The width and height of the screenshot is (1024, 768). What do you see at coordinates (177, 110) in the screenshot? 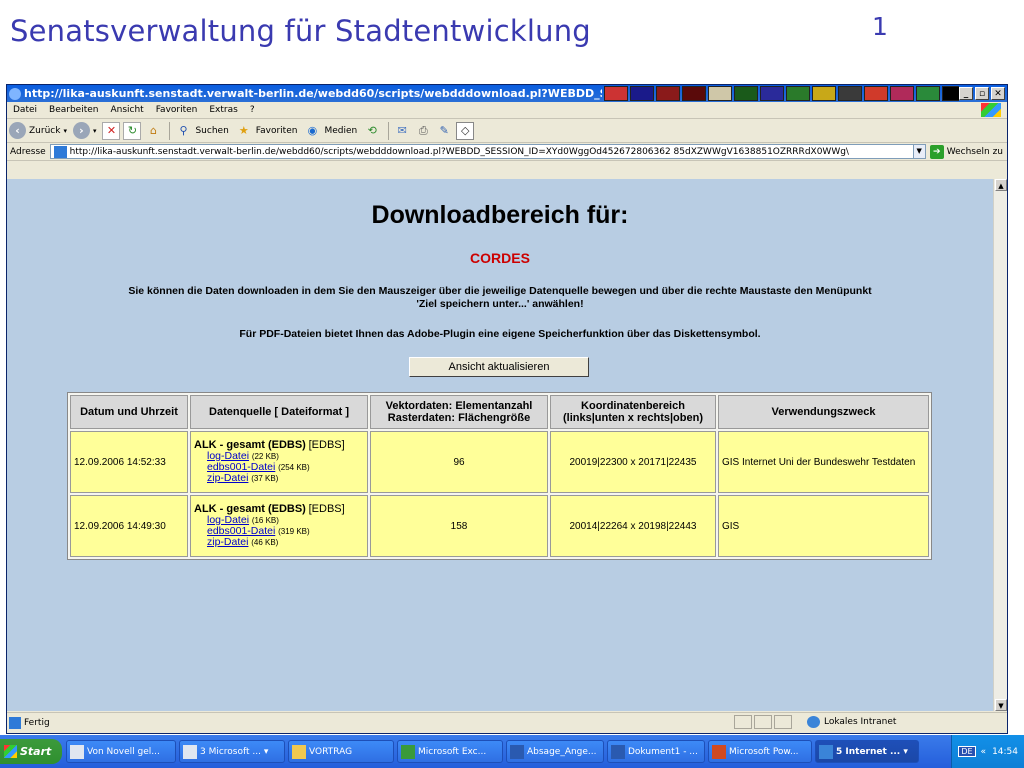
I see `menu-favoriten: Favoriten` at bounding box center [177, 110].